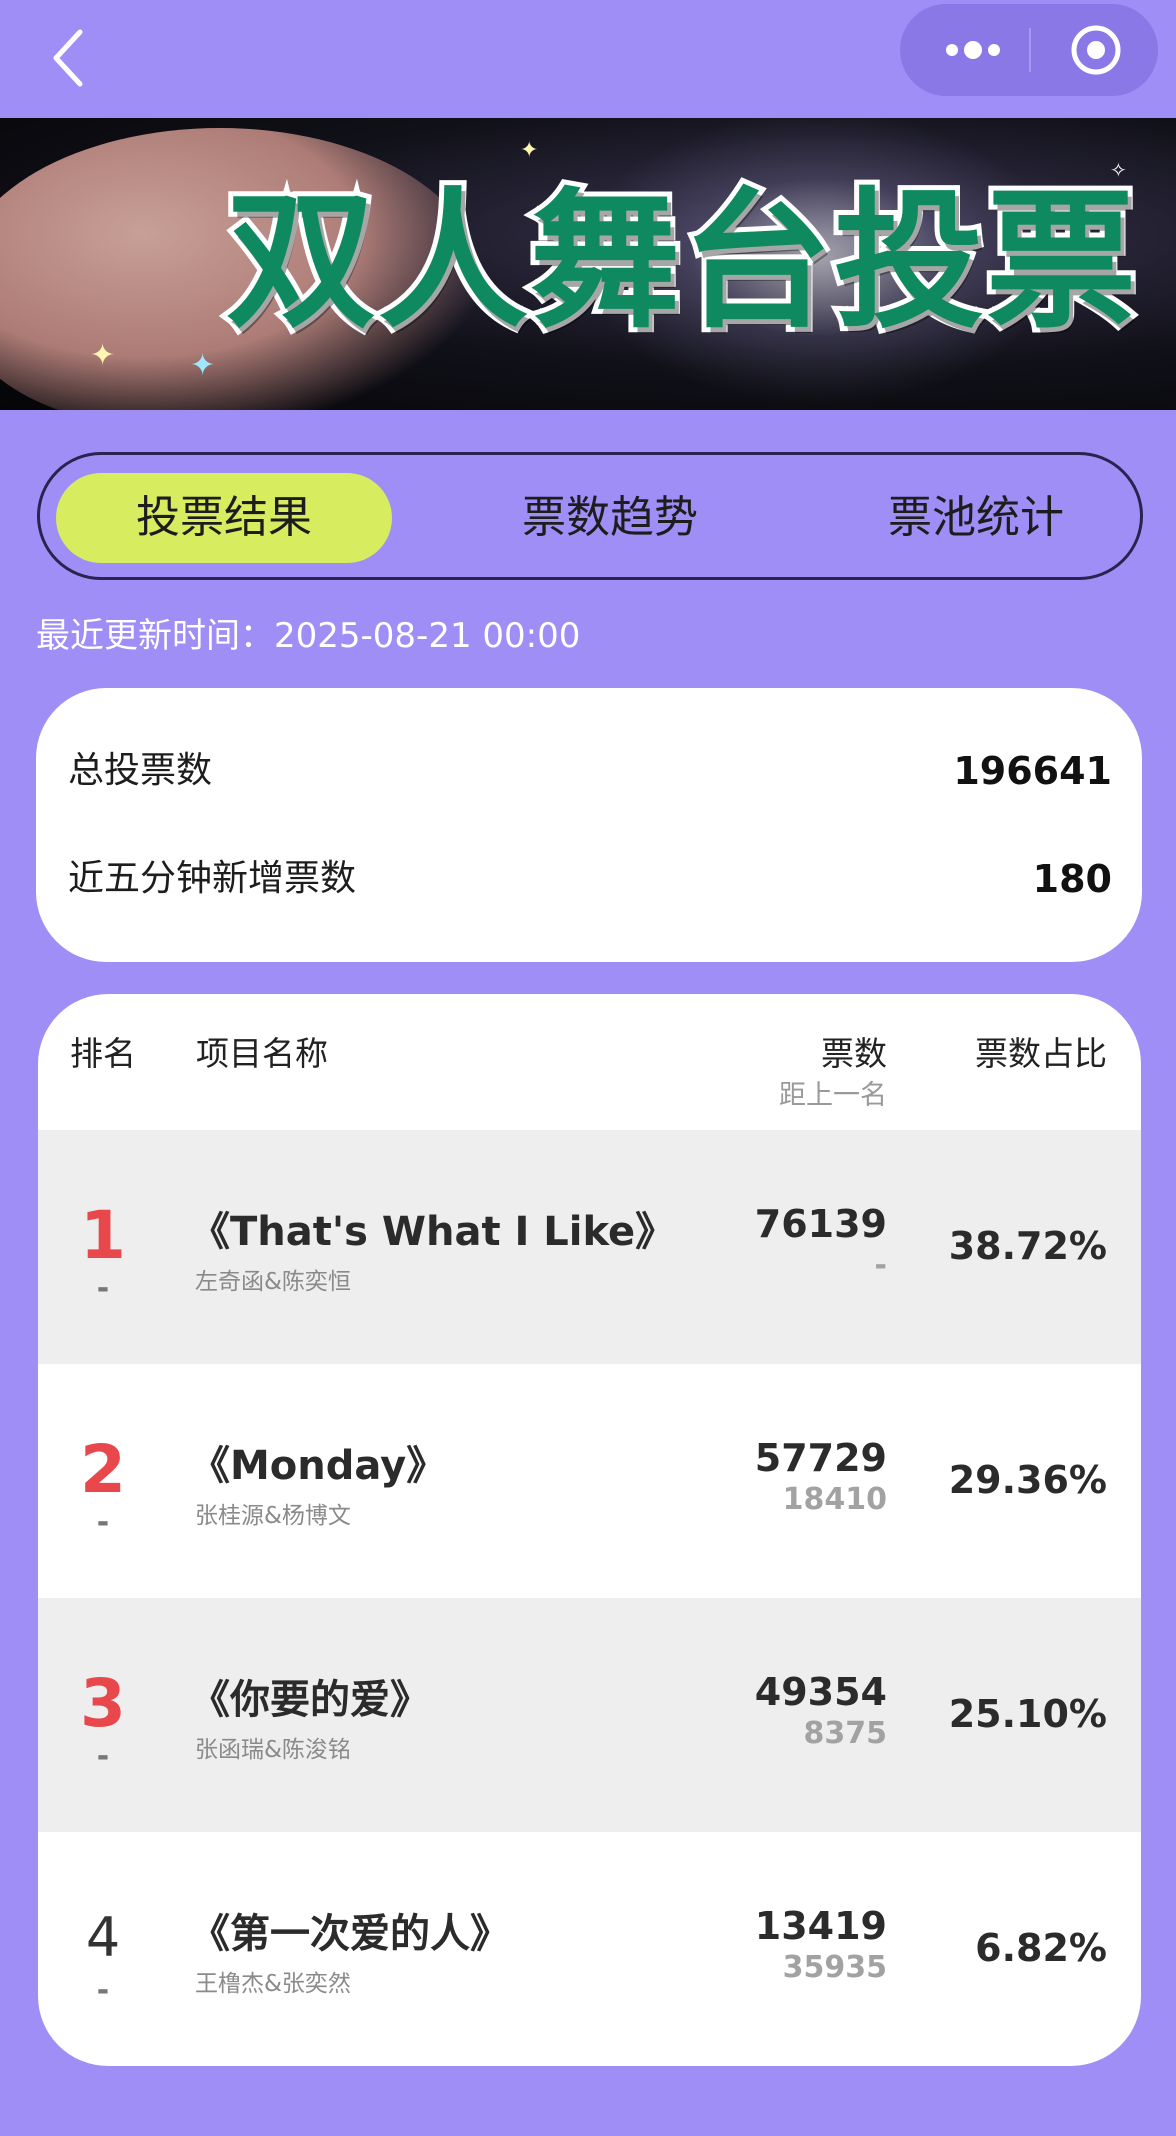  I want to click on header-votes: 票数, so click(854, 1053).